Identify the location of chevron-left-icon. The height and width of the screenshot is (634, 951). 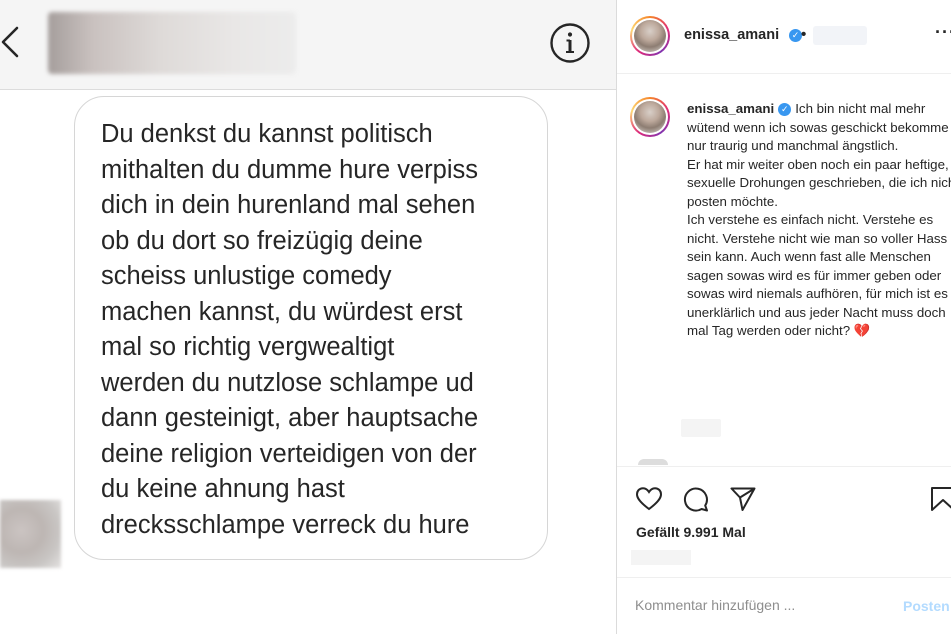
(12, 42).